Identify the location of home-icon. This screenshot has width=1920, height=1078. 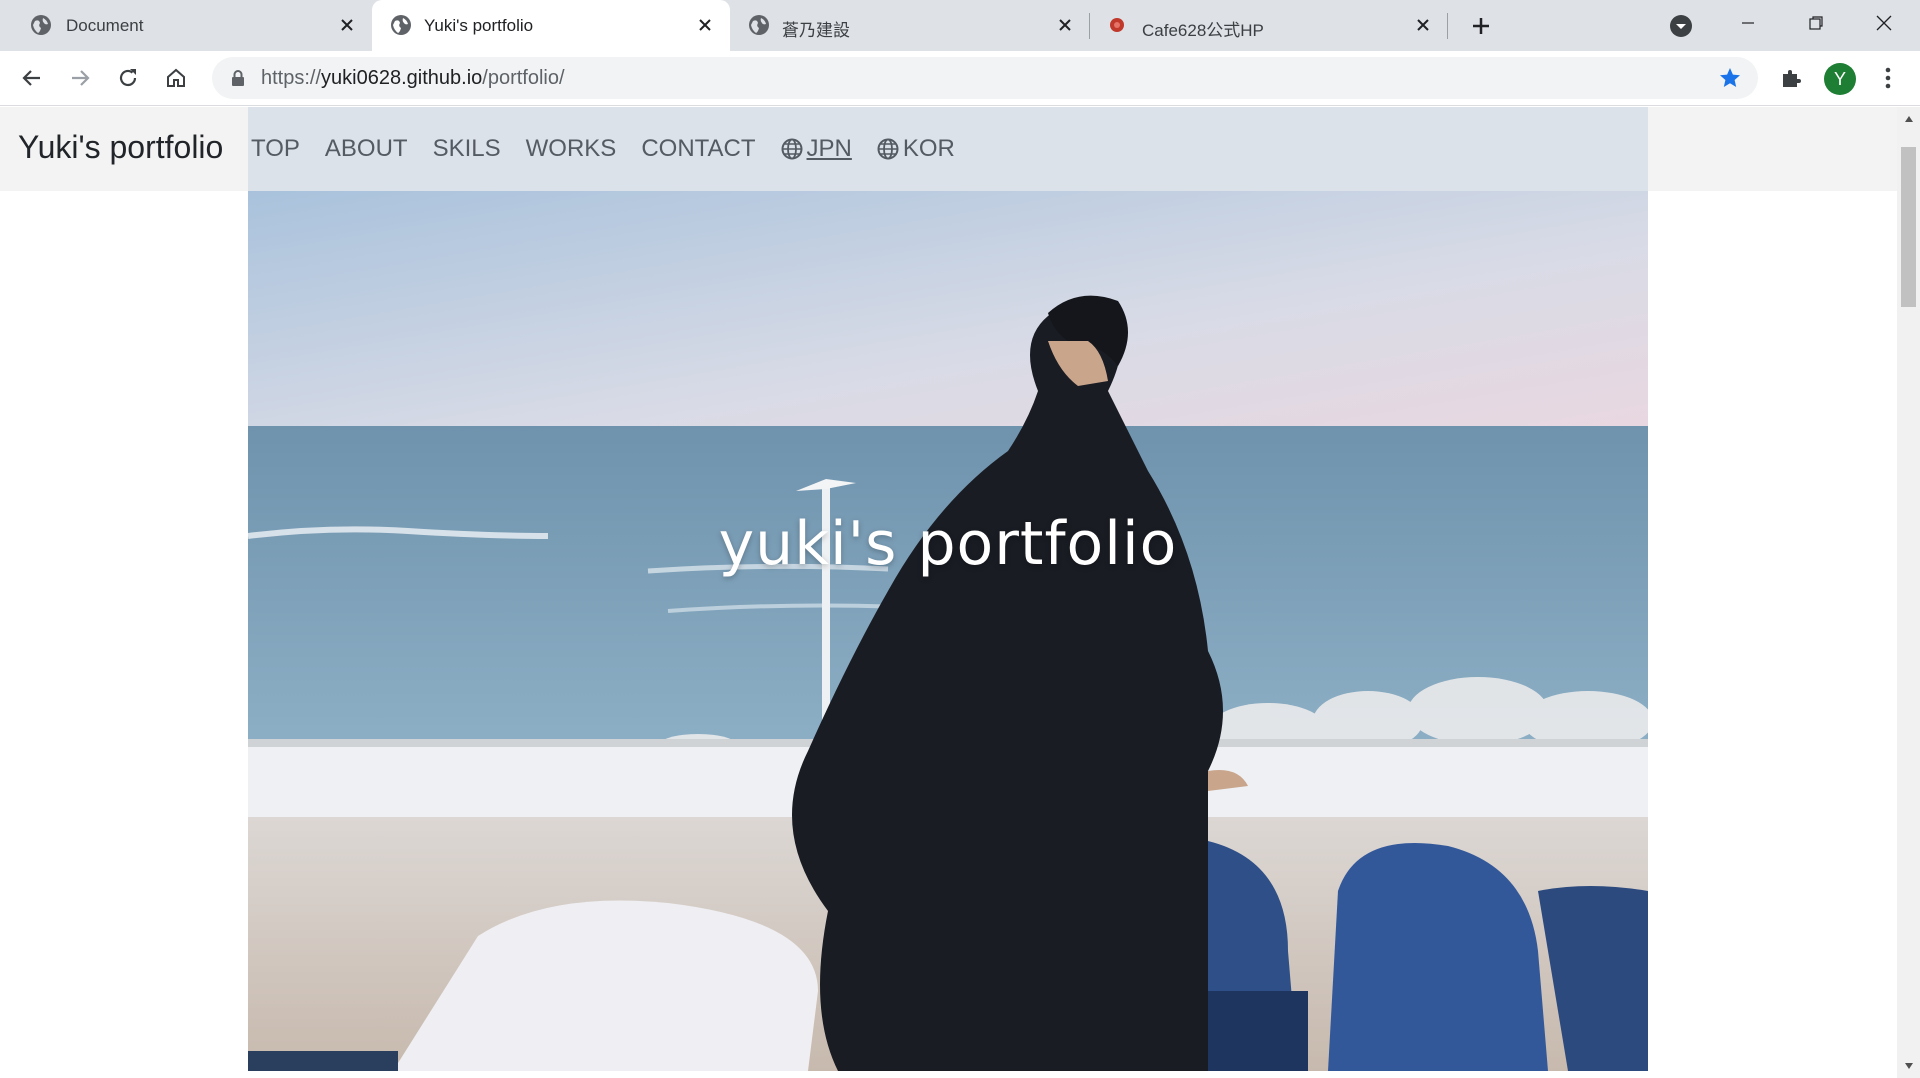
(176, 77).